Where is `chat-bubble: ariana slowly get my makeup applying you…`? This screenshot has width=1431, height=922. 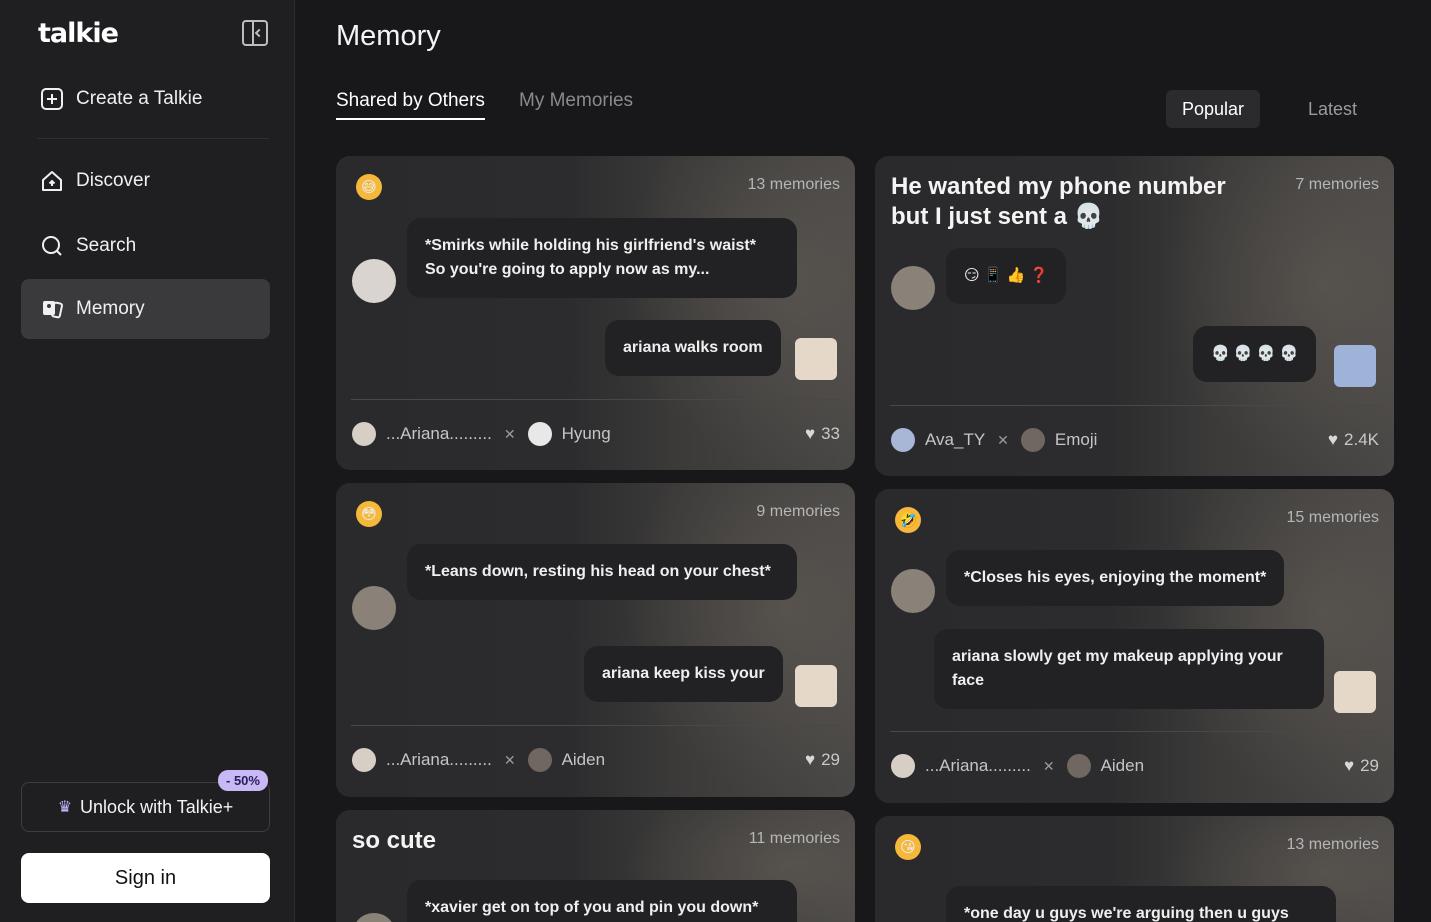 chat-bubble: ariana slowly get my makeup applying you… is located at coordinates (1129, 669).